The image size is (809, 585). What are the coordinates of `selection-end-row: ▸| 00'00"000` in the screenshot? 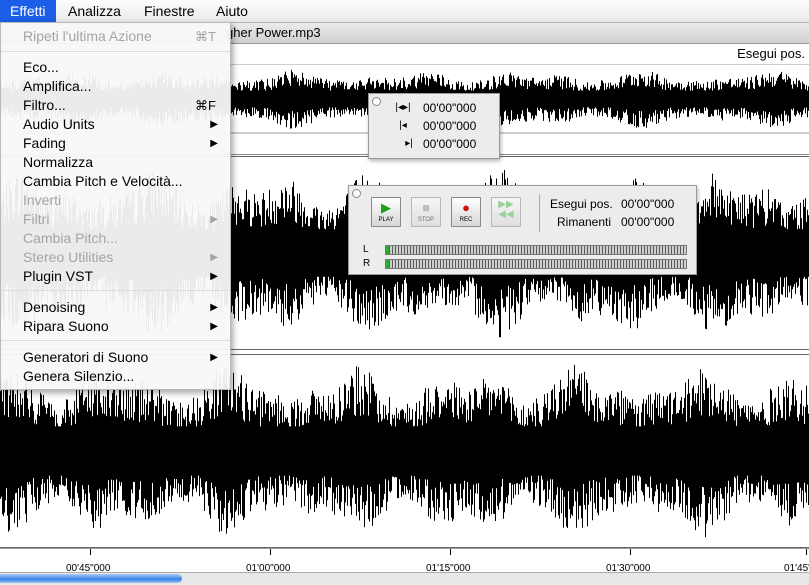 It's located at (443, 144).